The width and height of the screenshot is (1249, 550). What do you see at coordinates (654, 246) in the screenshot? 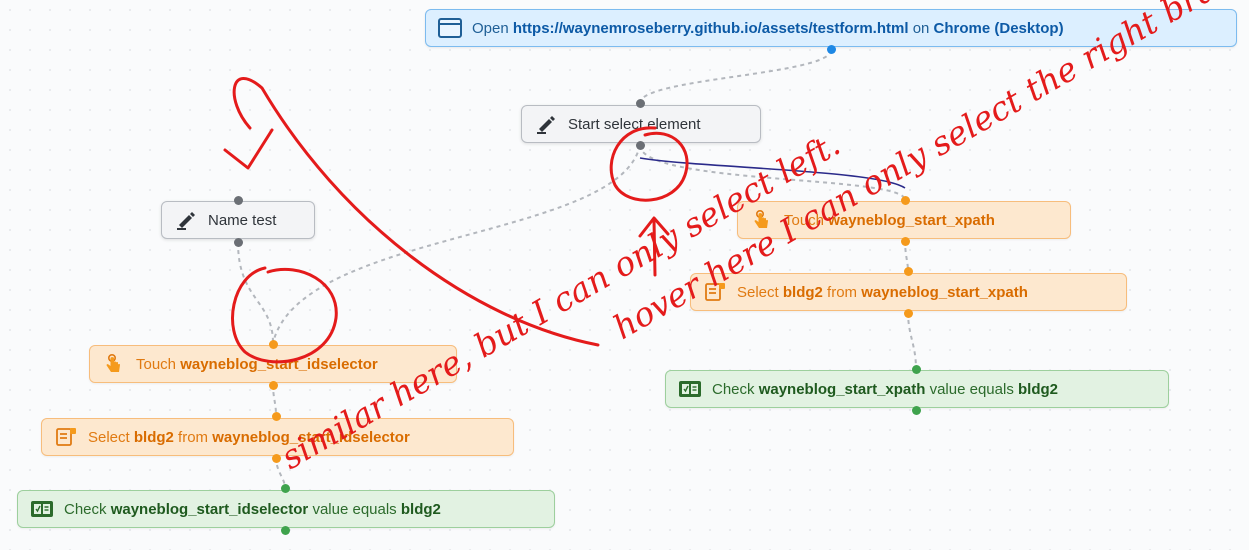
I see `arrow-up-mark` at bounding box center [654, 246].